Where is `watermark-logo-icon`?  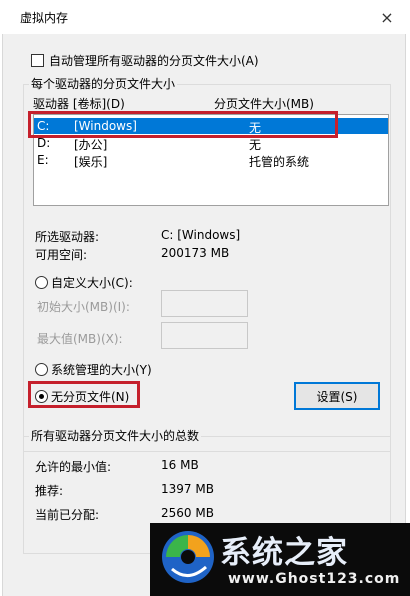
watermark-logo-icon is located at coordinates (188, 557).